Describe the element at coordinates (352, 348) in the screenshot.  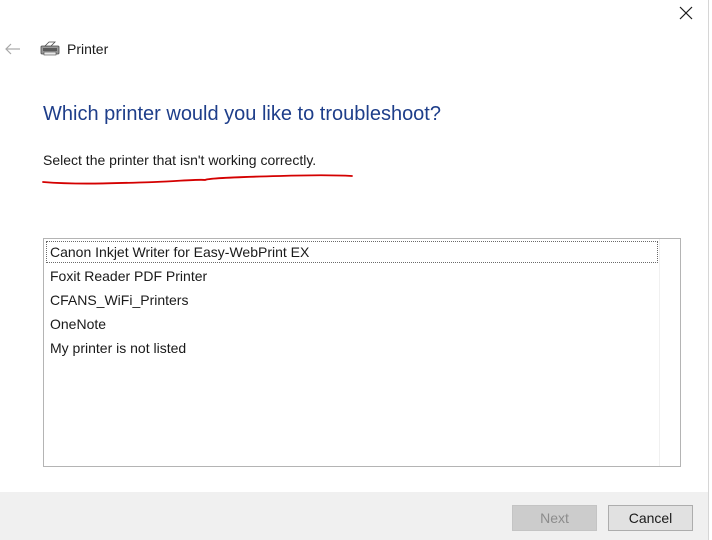
I see `printer-list-item: My printer is not listed` at that location.